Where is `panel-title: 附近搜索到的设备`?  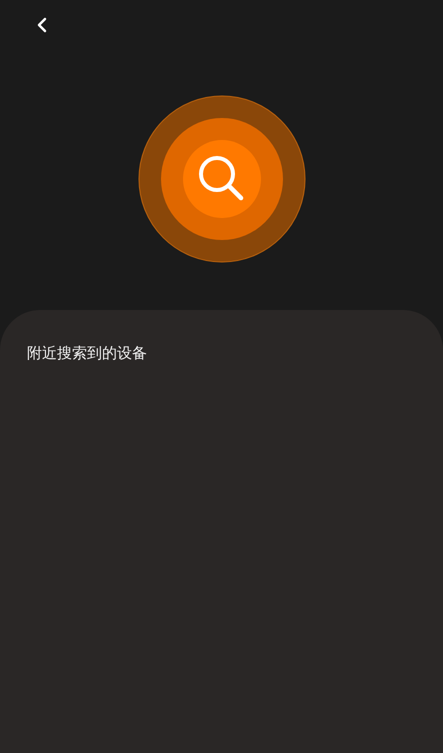
panel-title: 附近搜索到的设备 is located at coordinates (87, 353).